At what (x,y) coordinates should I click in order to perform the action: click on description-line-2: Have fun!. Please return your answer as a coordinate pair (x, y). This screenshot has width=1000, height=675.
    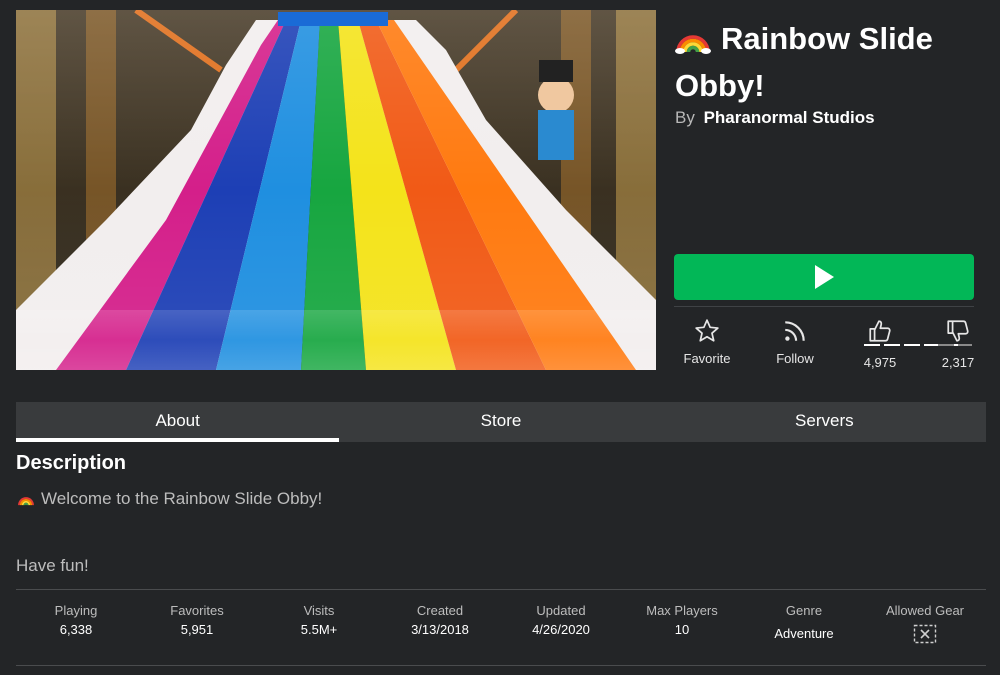
    Looking at the image, I should click on (52, 565).